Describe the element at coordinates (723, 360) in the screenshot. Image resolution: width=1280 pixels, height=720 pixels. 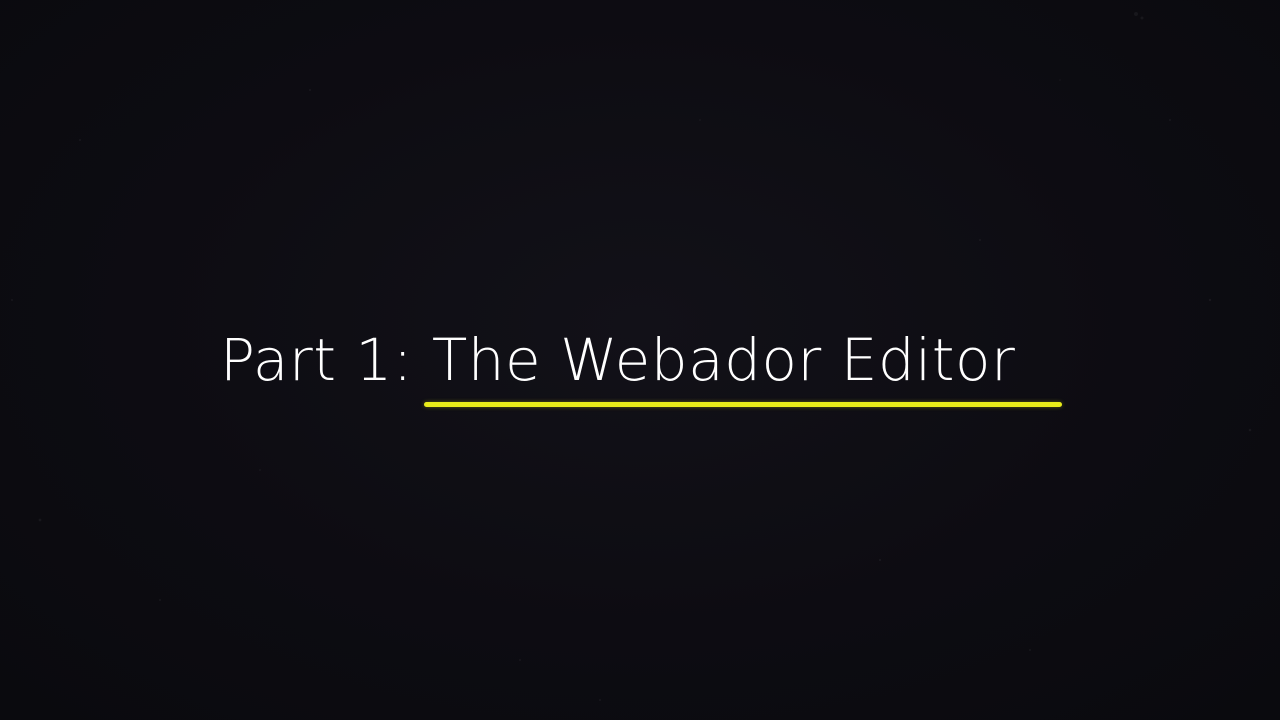
I see `title-section-name: The Webador Editor` at that location.